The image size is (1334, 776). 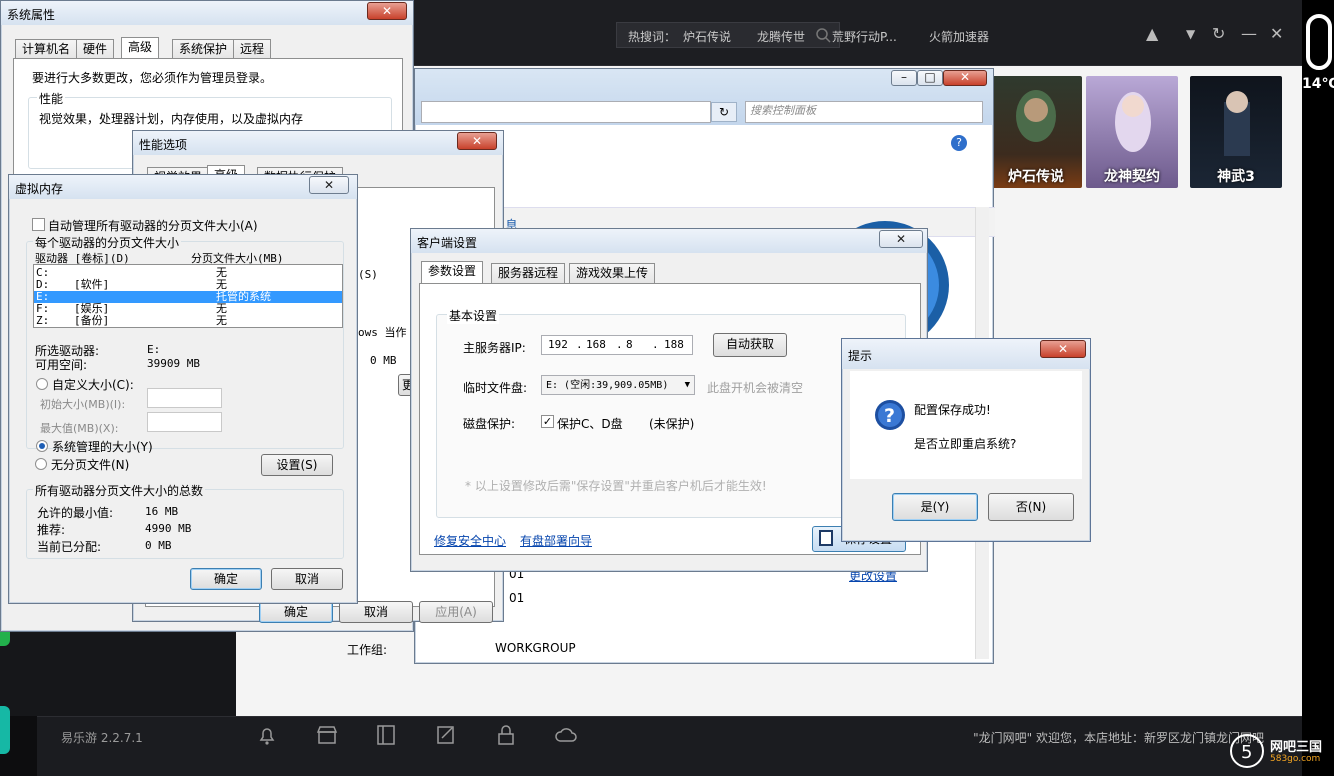 What do you see at coordinates (102, 738) in the screenshot?
I see `version-label: 易乐游 2.2.7.1` at bounding box center [102, 738].